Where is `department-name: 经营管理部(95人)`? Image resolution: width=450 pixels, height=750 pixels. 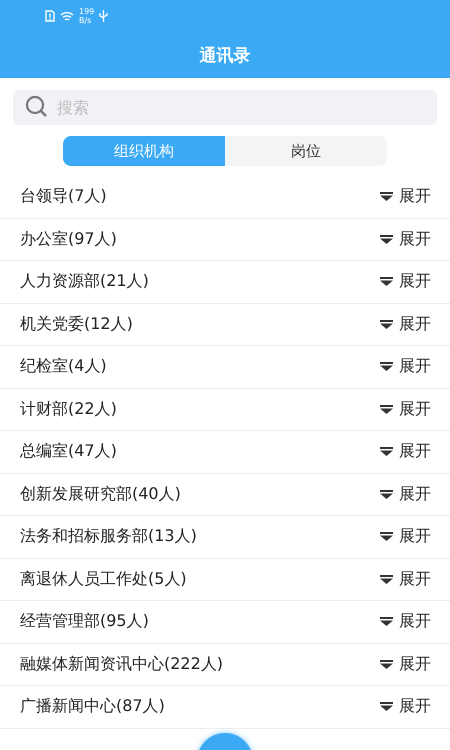 department-name: 经营管理部(95人) is located at coordinates (84, 621).